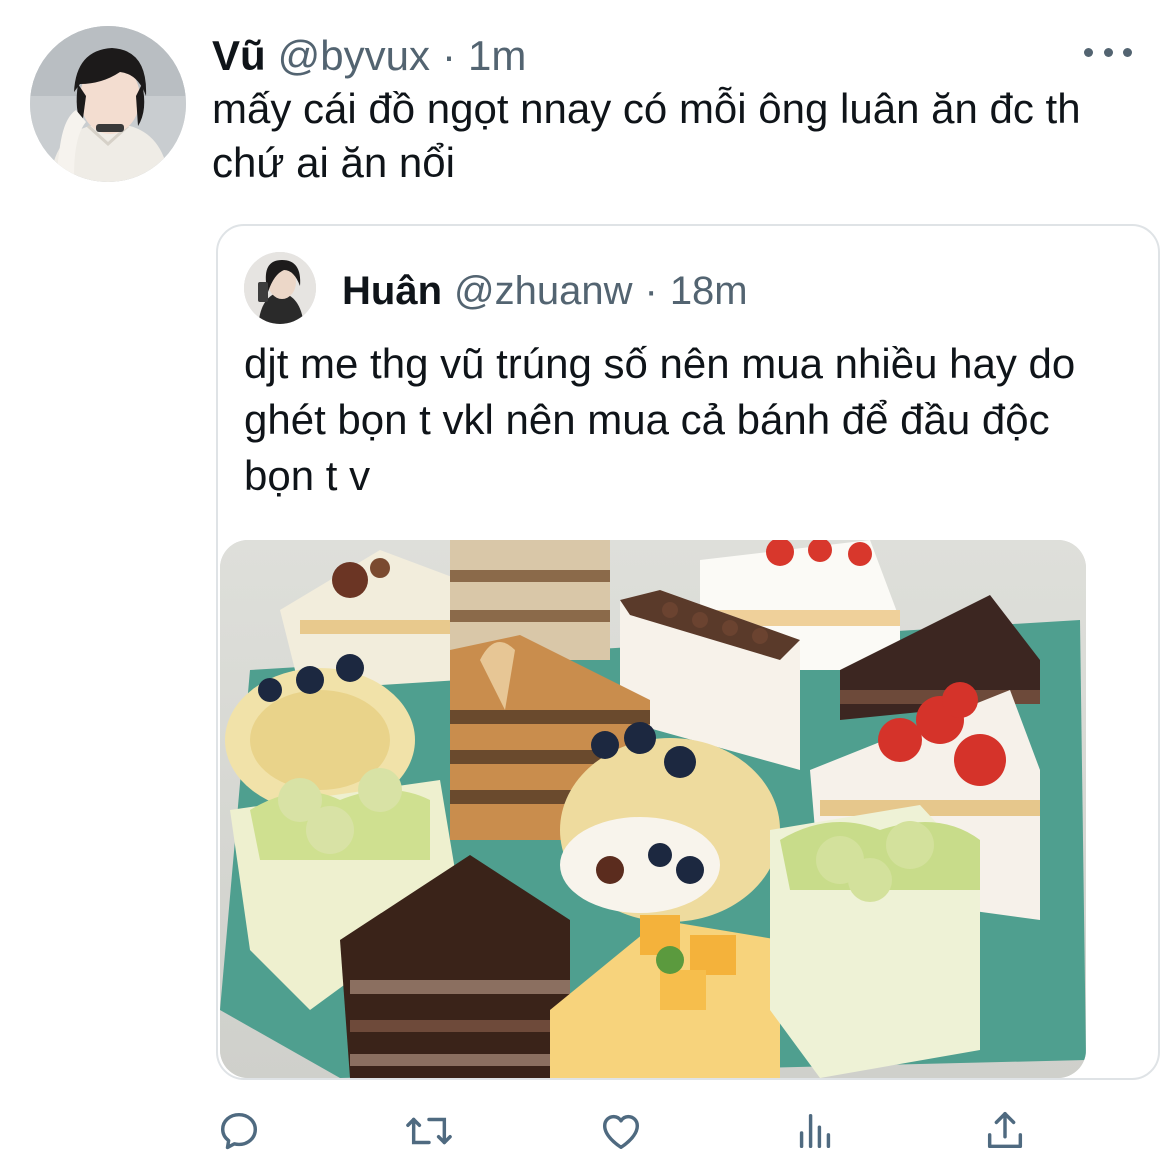 The width and height of the screenshot is (1170, 1174). Describe the element at coordinates (709, 291) in the screenshot. I see `quoted-tweet-time: 18m` at that location.